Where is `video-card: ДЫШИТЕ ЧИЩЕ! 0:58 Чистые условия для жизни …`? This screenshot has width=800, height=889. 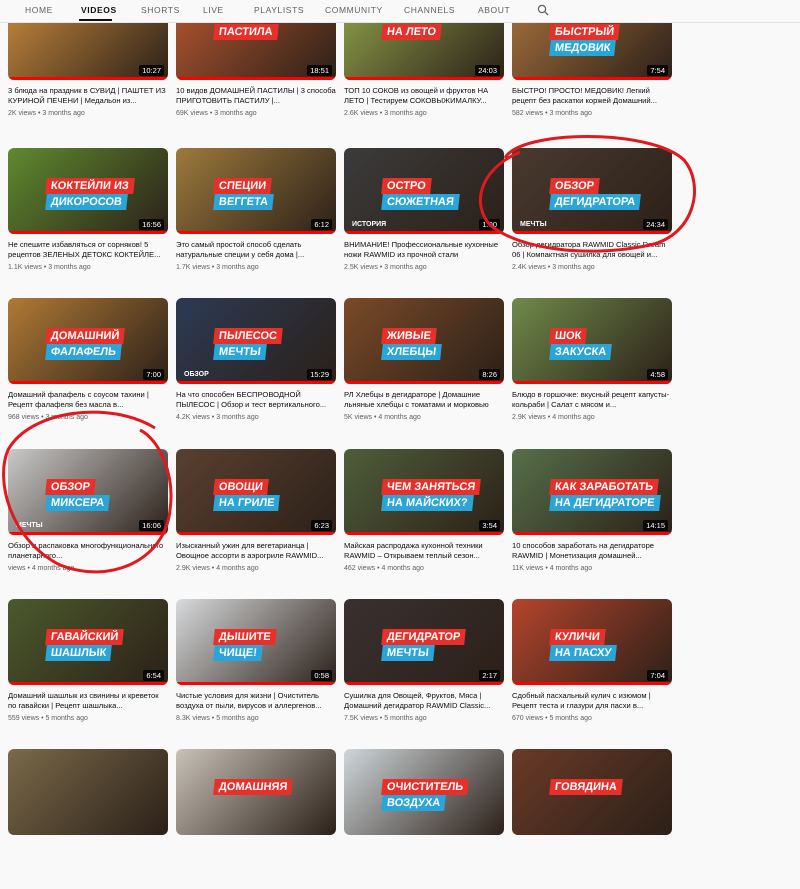
video-card: ДЫШИТЕ ЧИЩЕ! 0:58 Чистые условия для жизни … is located at coordinates (256, 669).